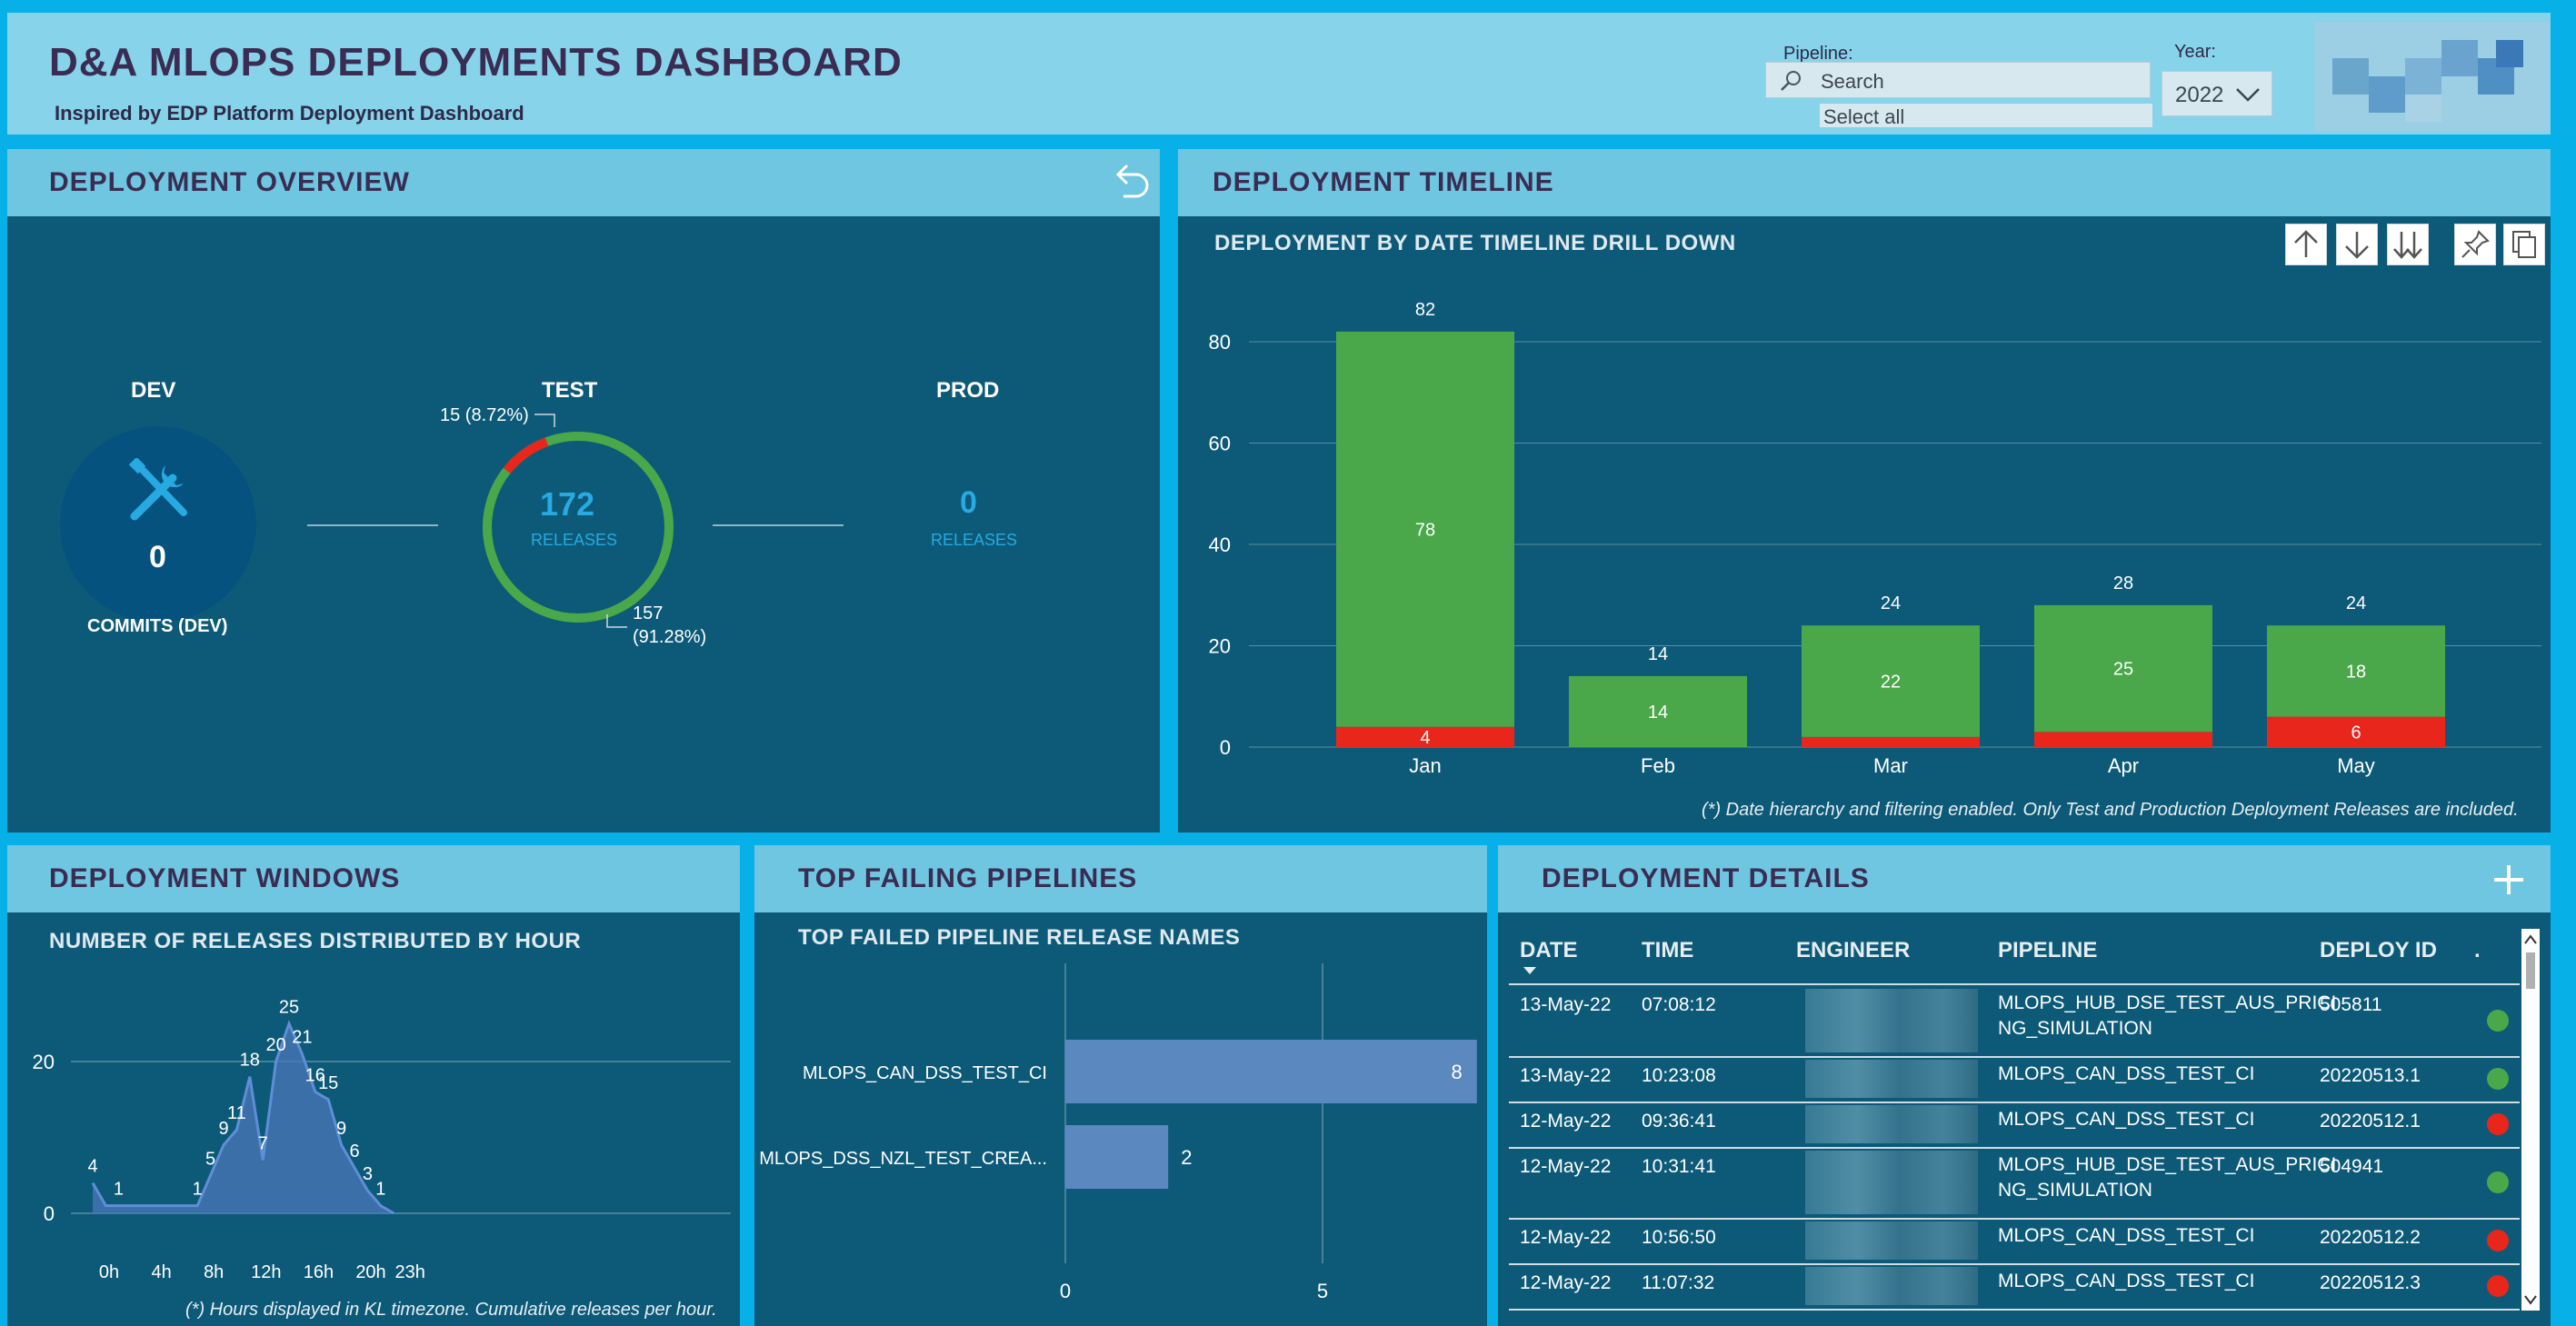 Image resolution: width=2576 pixels, height=1326 pixels. I want to click on timeline-bar-success-label: 14, so click(1658, 713).